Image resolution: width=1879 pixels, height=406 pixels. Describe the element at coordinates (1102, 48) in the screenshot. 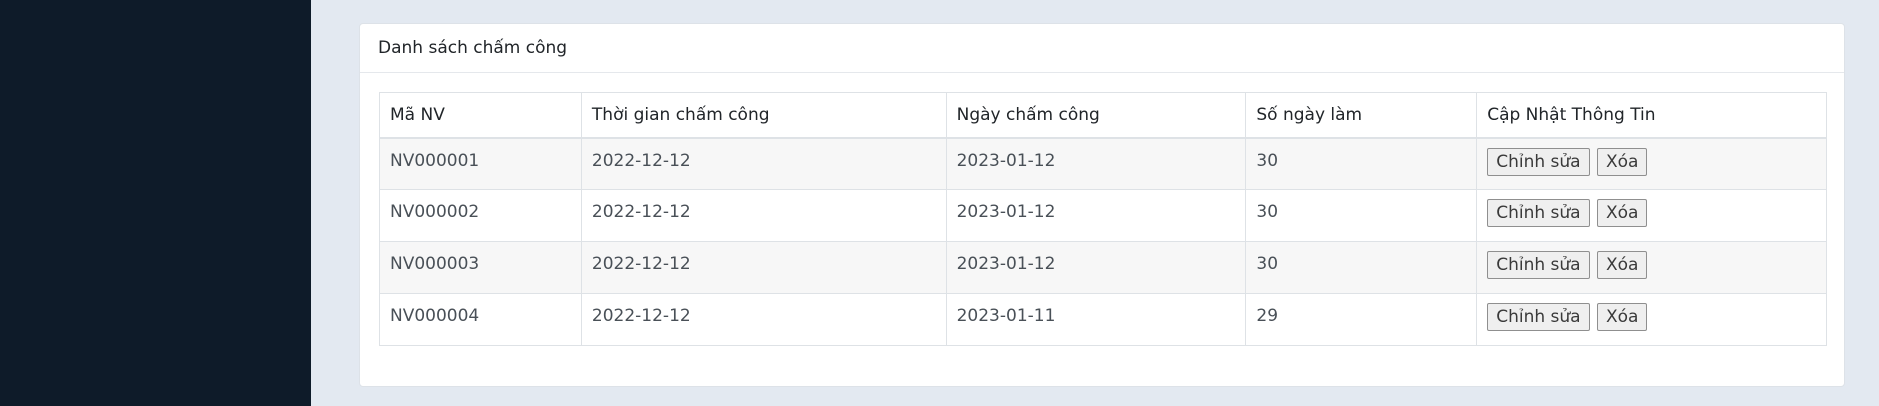

I see `card-title: Danh sách chấm công` at that location.